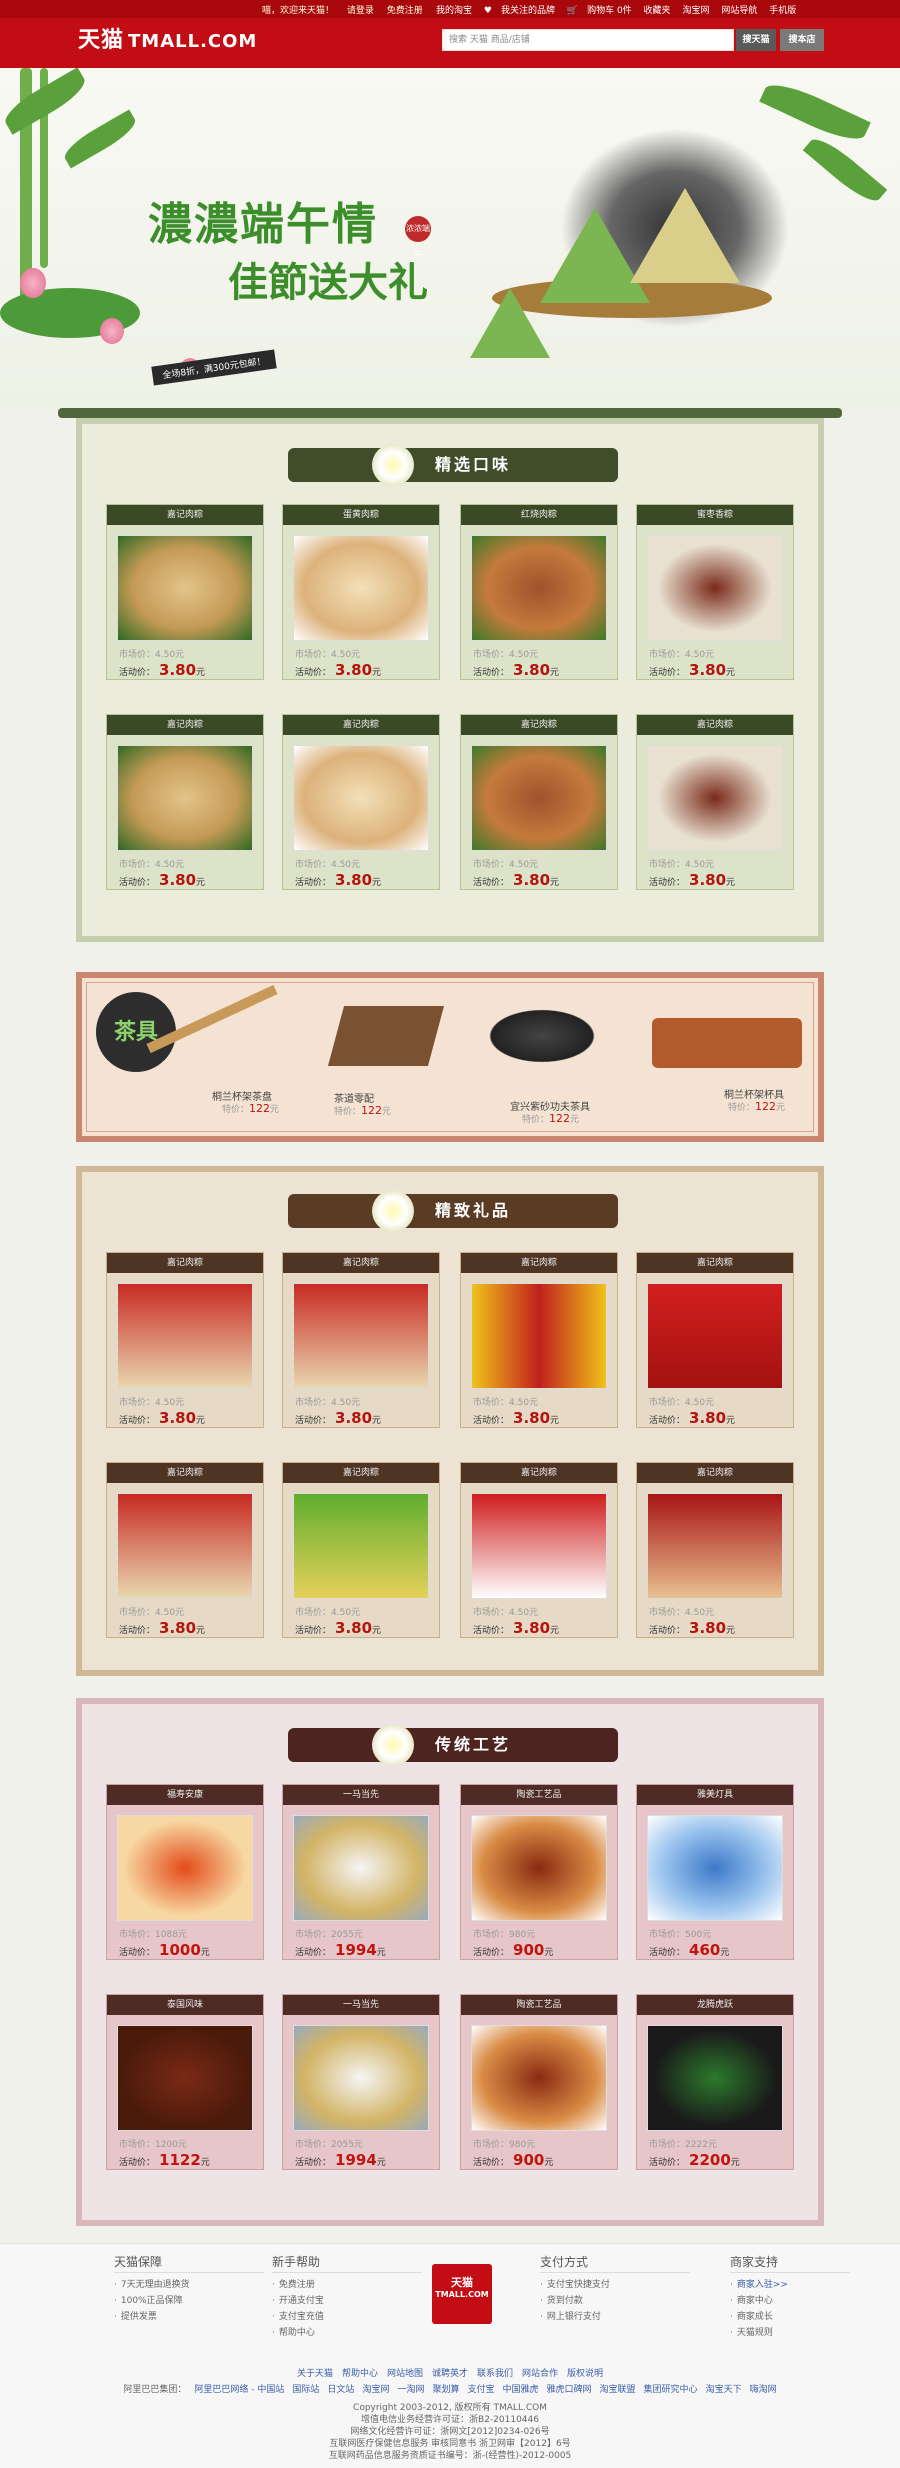 The height and width of the screenshot is (2468, 900). What do you see at coordinates (167, 38) in the screenshot?
I see `tmall-logo: 天猫 TMALL.COM` at bounding box center [167, 38].